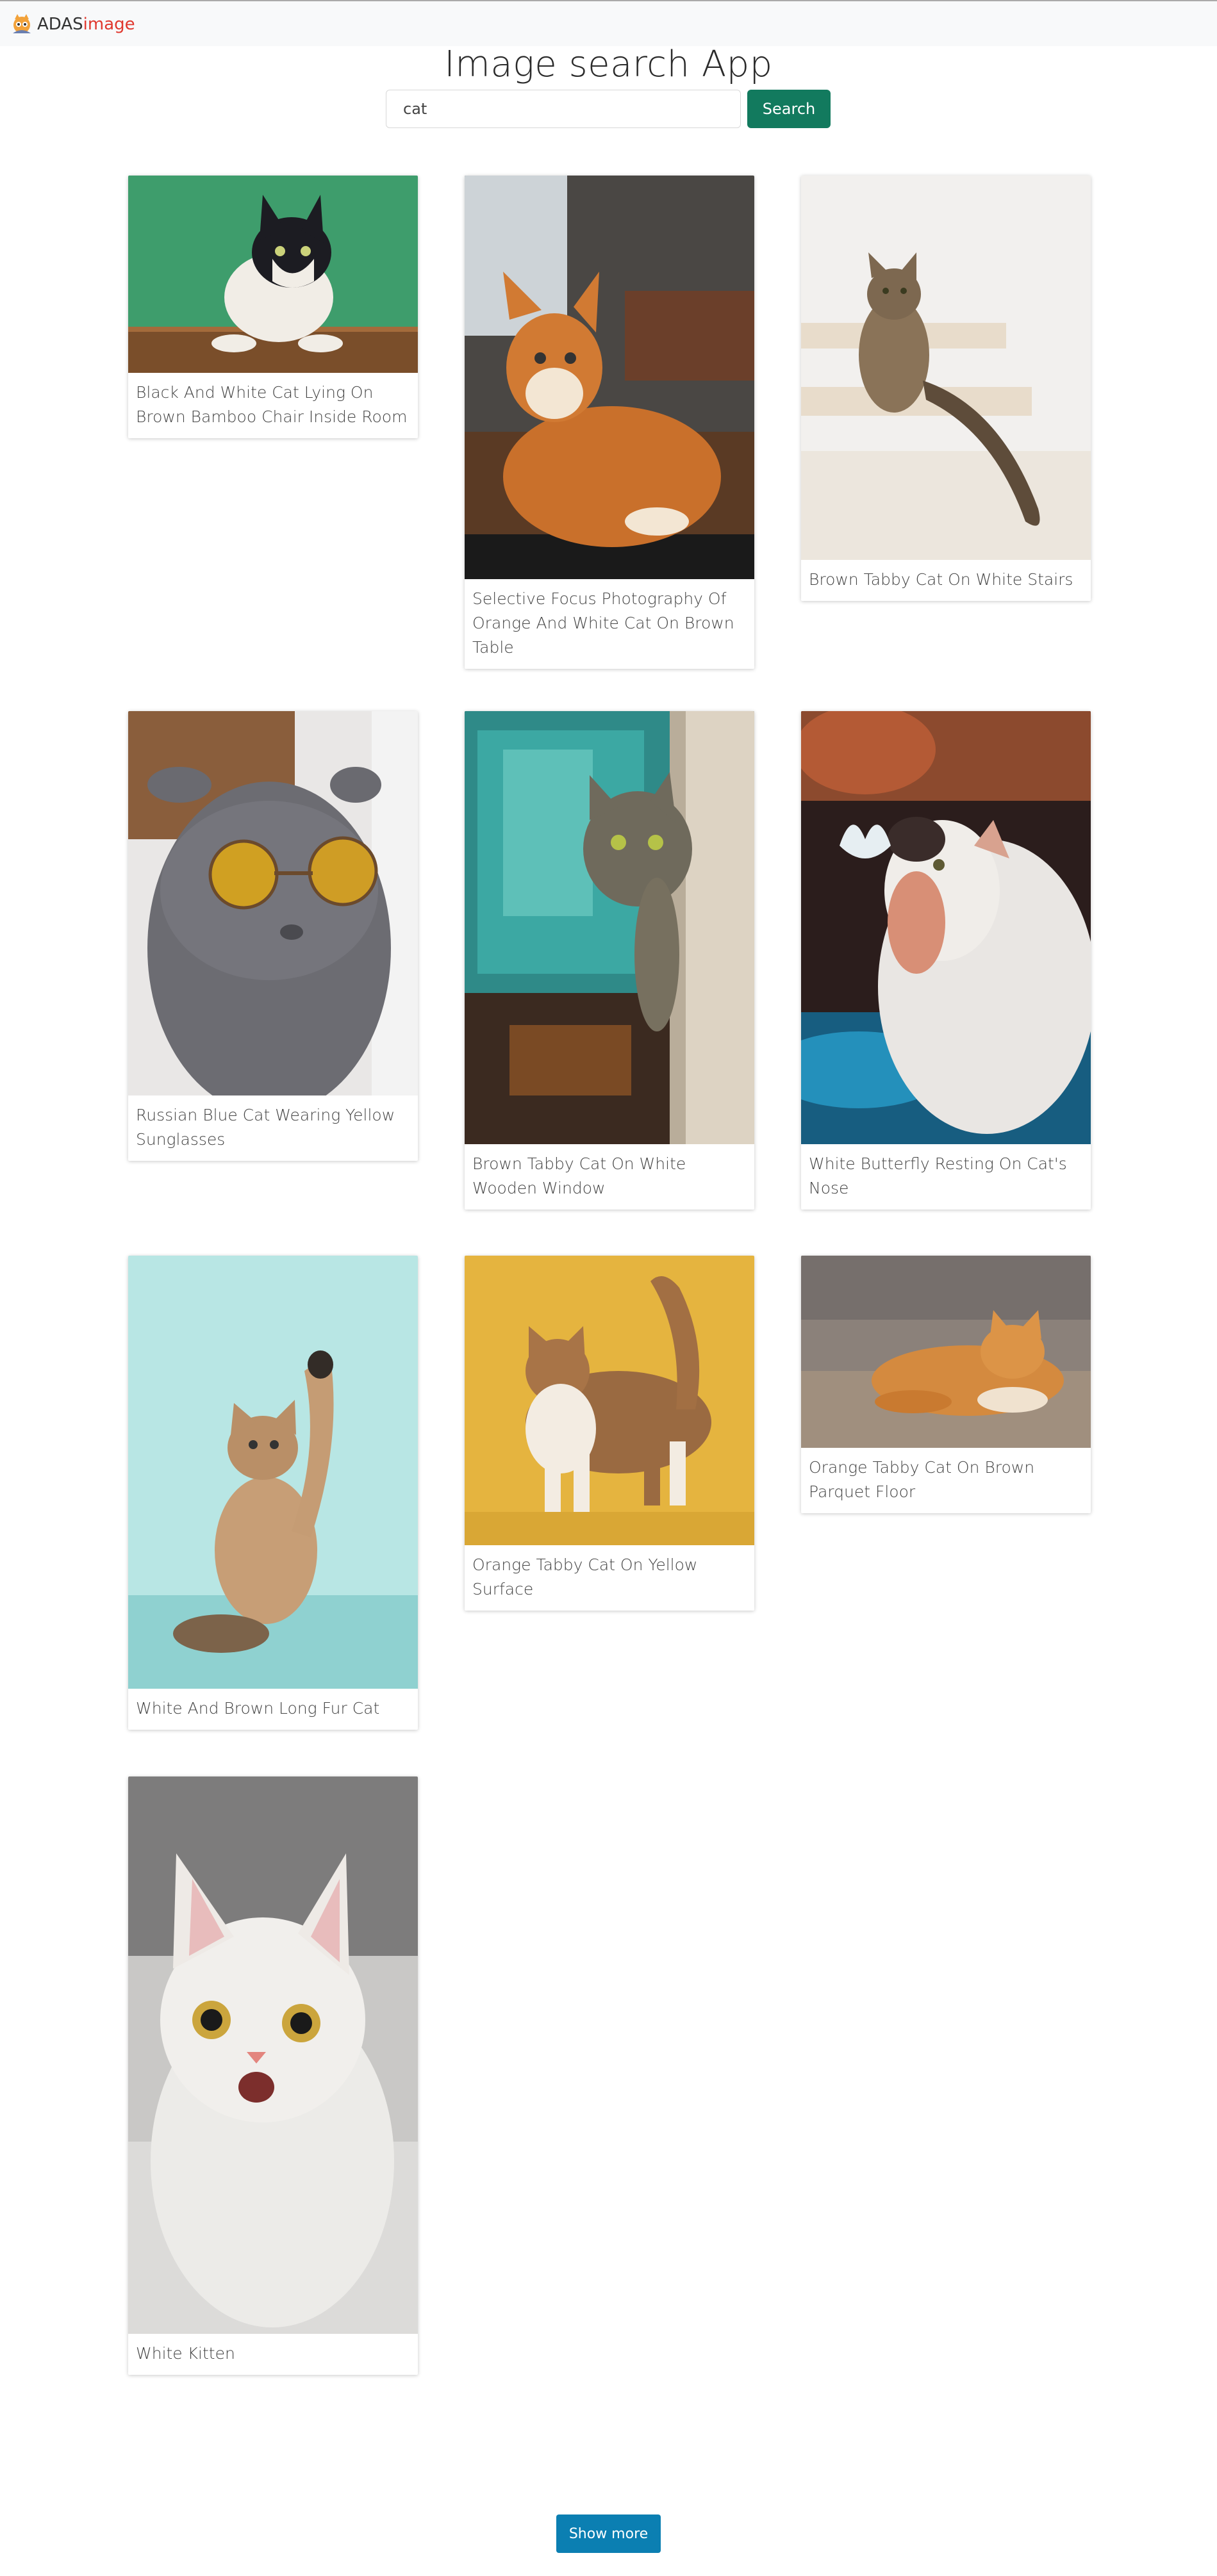  I want to click on brand-link: ADASimage, so click(72, 25).